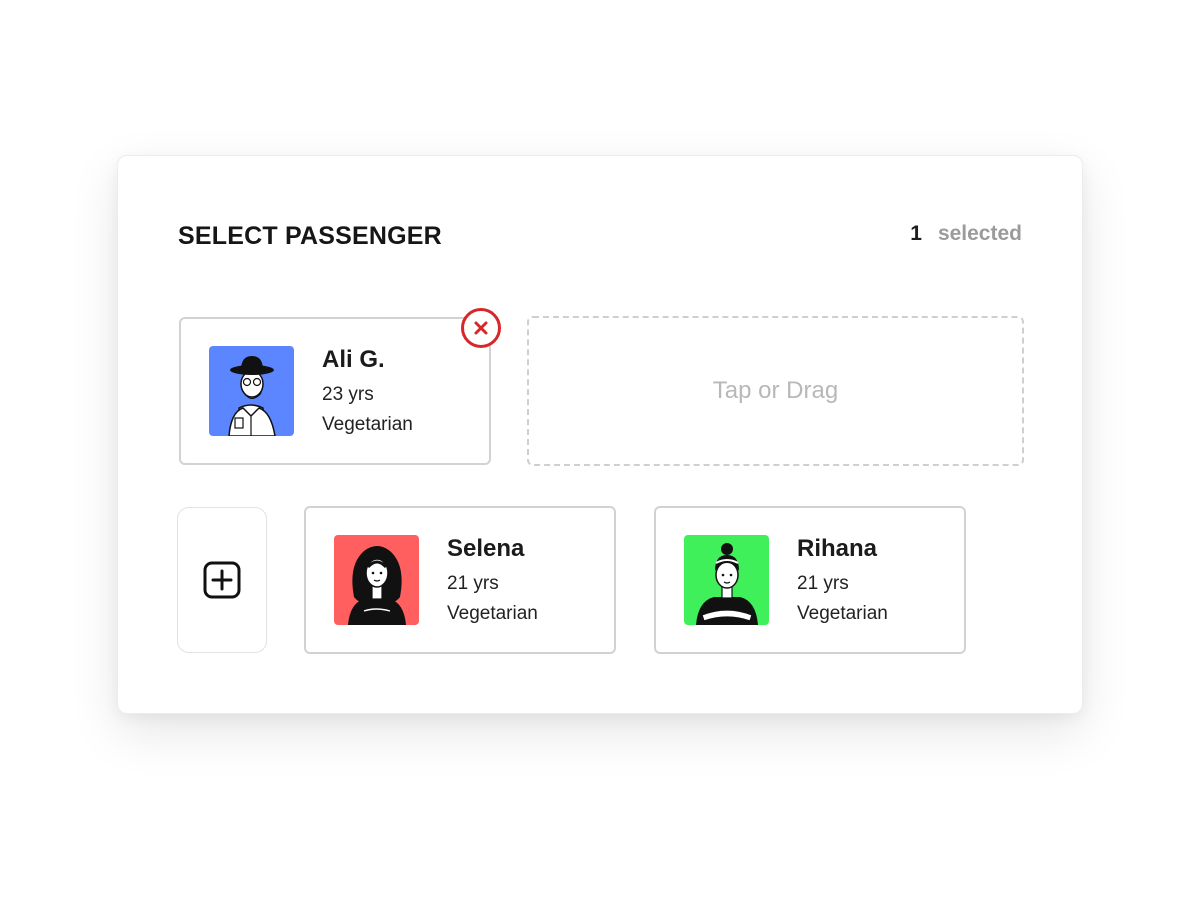  I want to click on passenger-name: Rihana, so click(837, 548).